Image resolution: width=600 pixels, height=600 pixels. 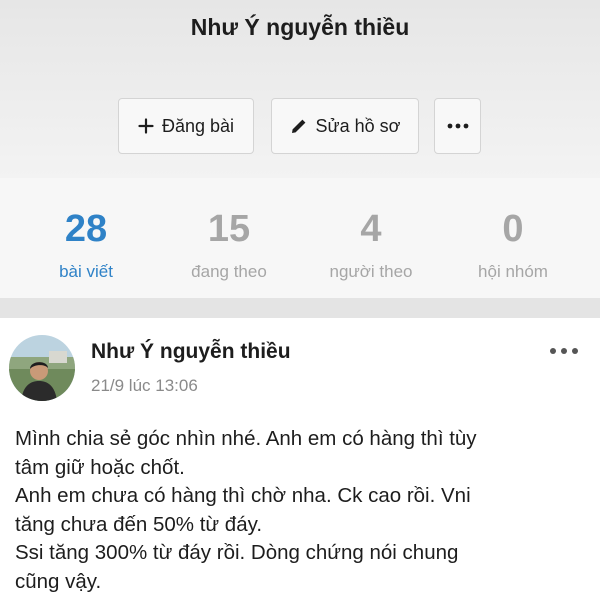 What do you see at coordinates (86, 271) in the screenshot?
I see `stat-posts-label: bài viết` at bounding box center [86, 271].